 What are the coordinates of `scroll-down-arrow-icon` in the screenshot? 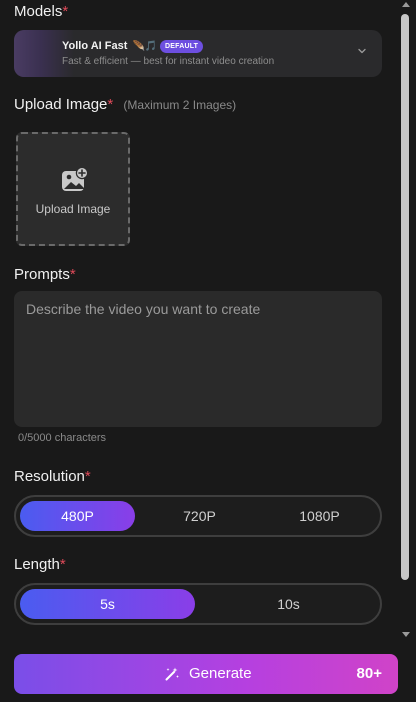 It's located at (406, 634).